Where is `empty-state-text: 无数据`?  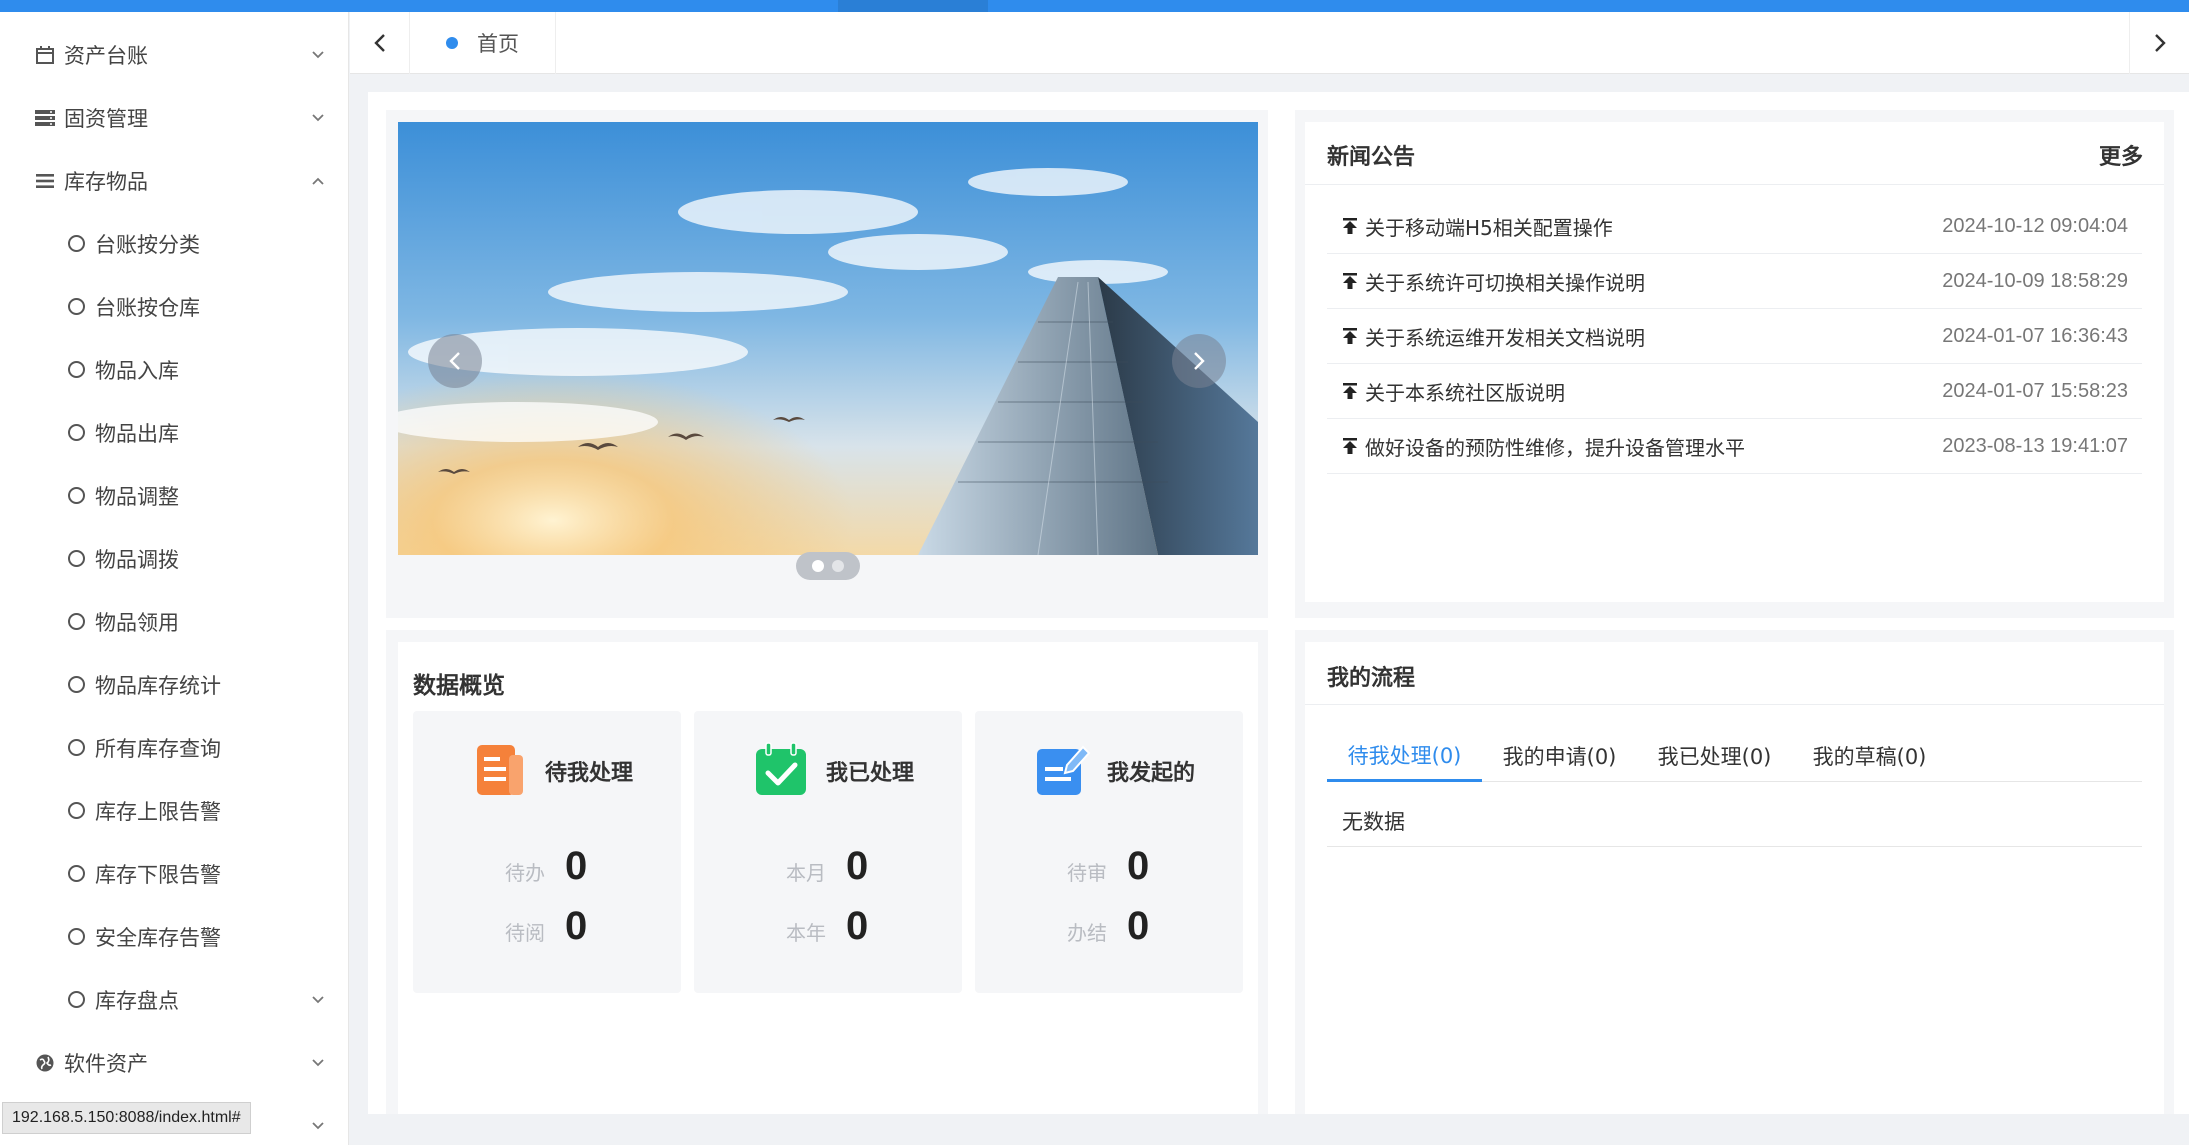 empty-state-text: 无数据 is located at coordinates (1373, 822).